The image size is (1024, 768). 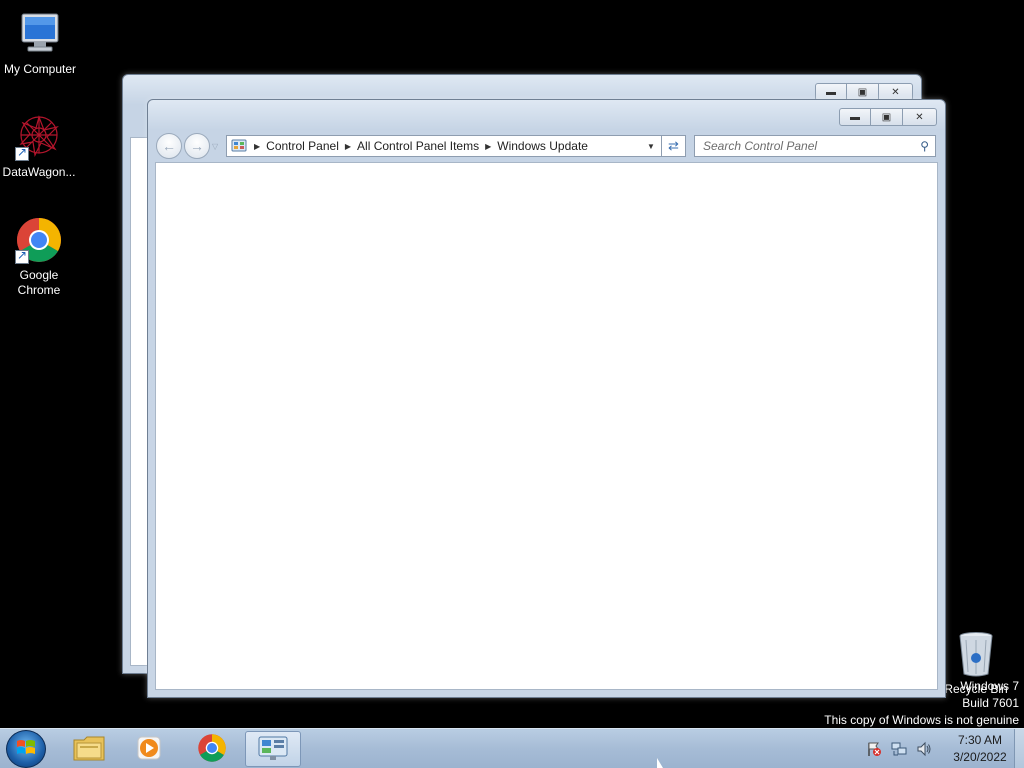 What do you see at coordinates (938, 748) in the screenshot?
I see `system-tray: 7:30 AM 3/20/2022` at bounding box center [938, 748].